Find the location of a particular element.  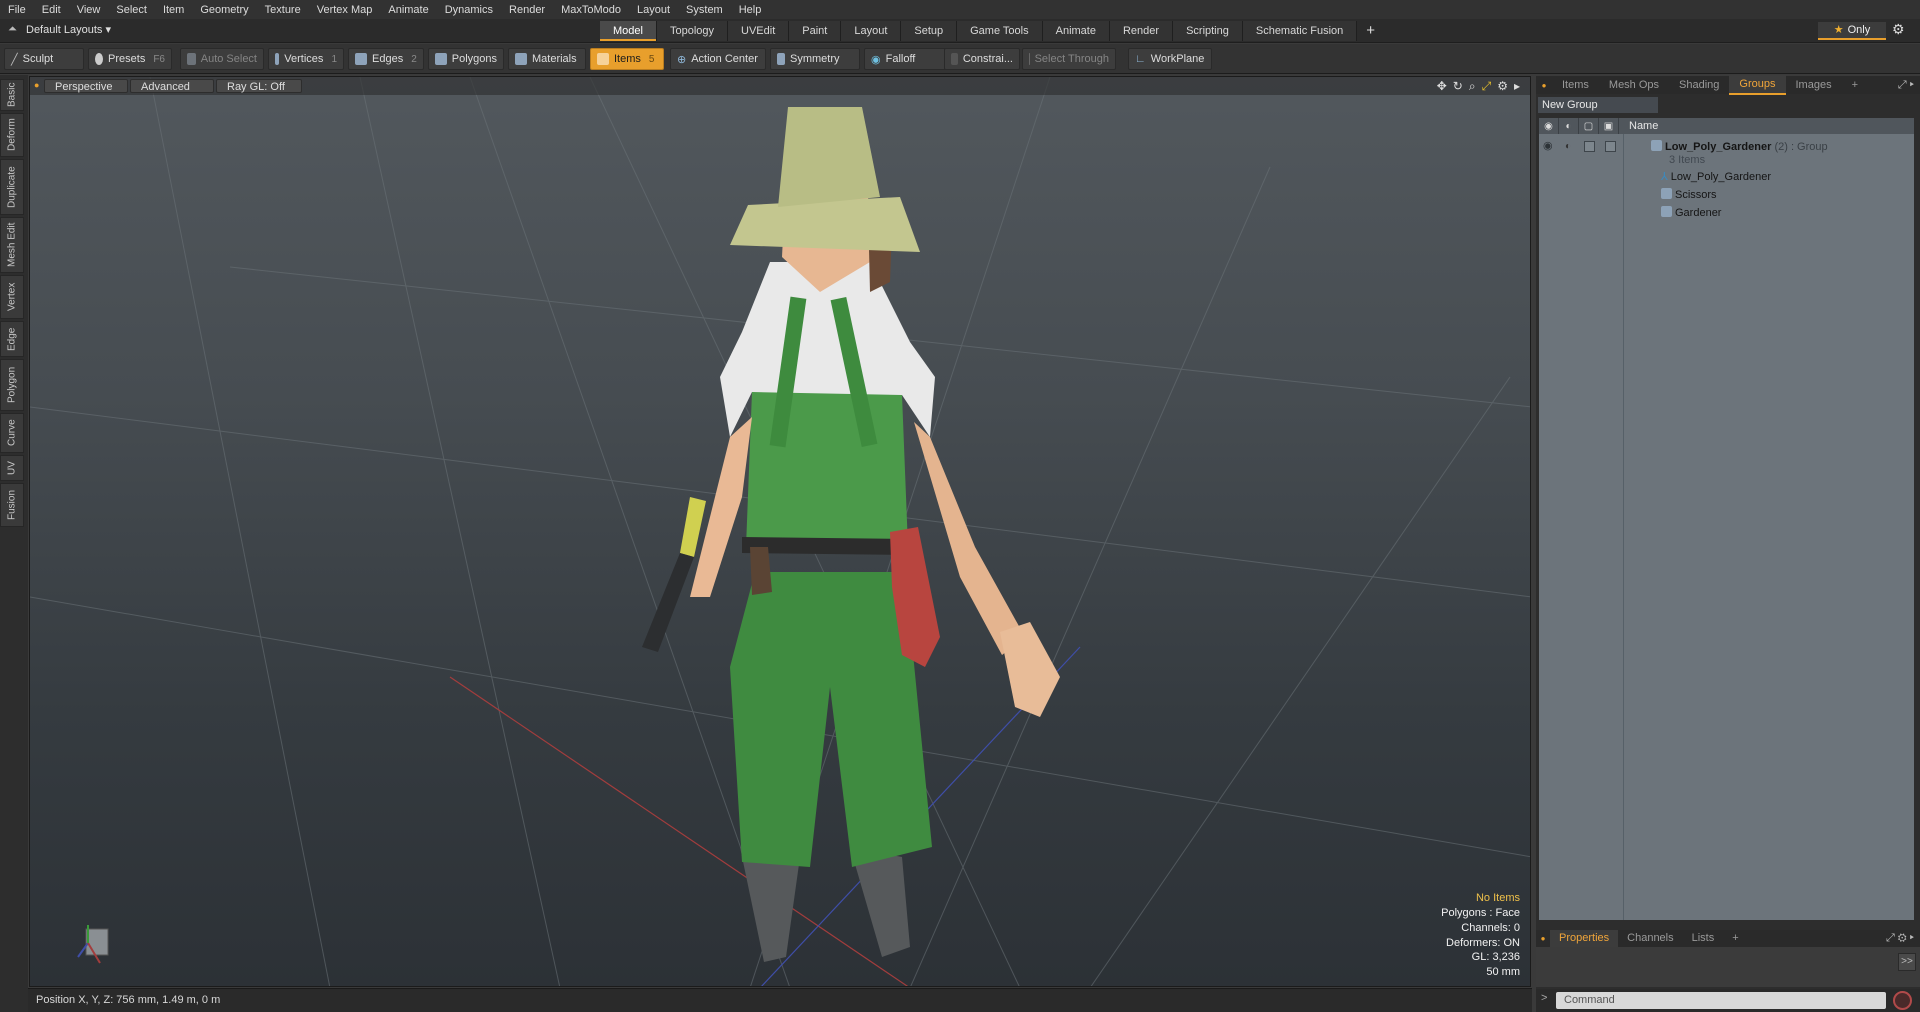

tab-render: Render is located at coordinates (1141, 31).